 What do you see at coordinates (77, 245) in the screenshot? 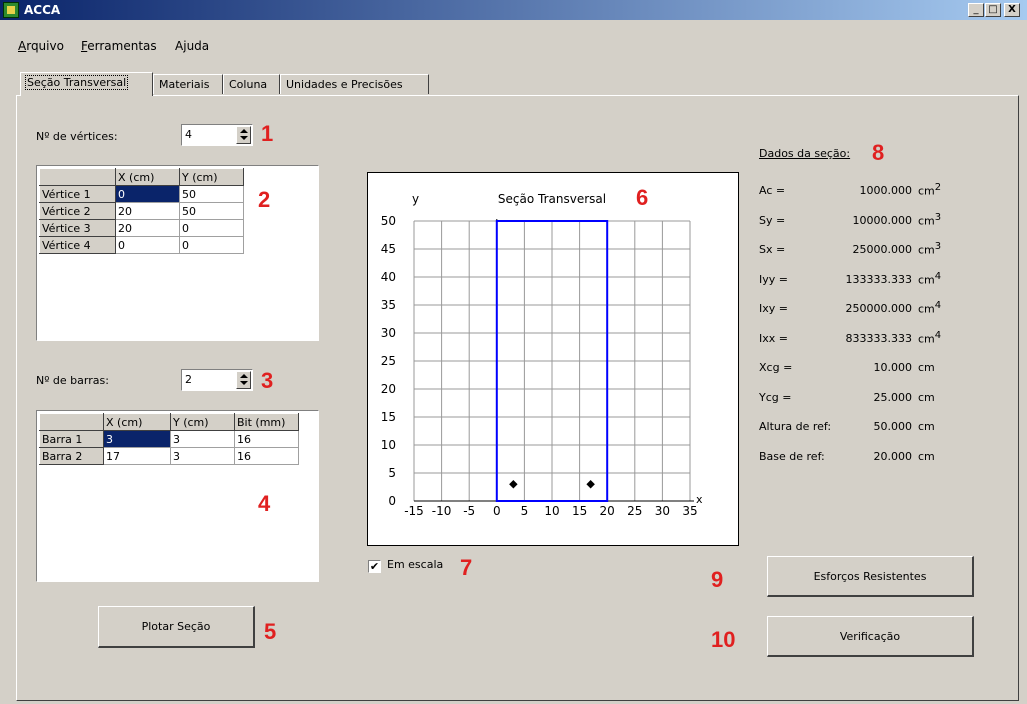
I see `row-header: Vértice 4` at bounding box center [77, 245].